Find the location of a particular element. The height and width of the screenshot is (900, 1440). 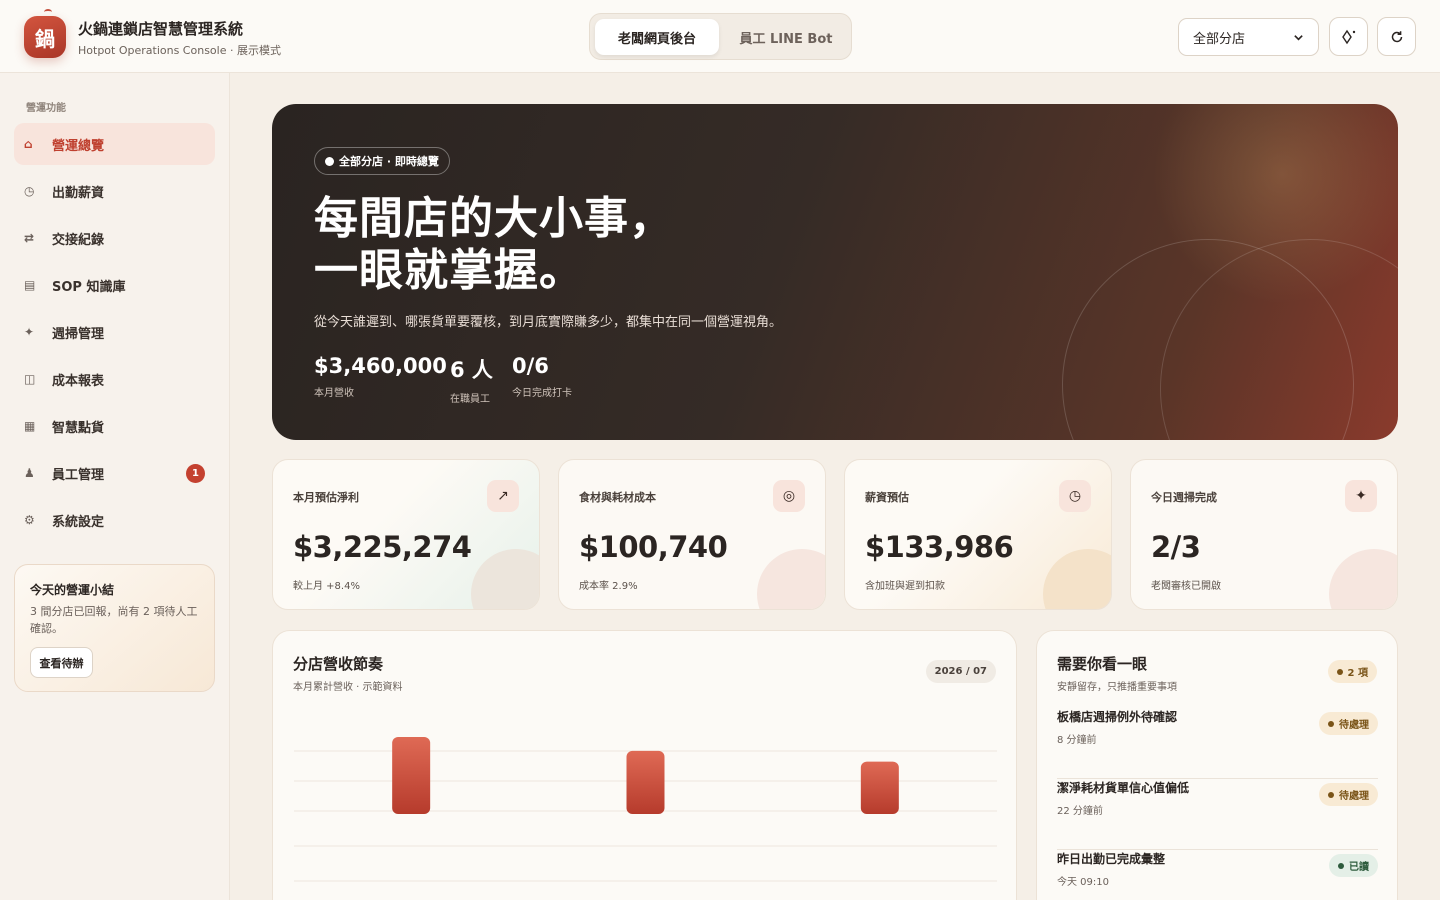

view-todos-button: 查看待辦 is located at coordinates (61, 662).